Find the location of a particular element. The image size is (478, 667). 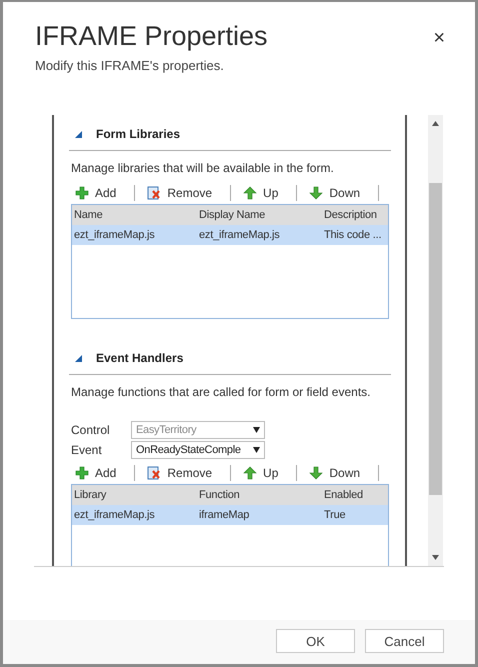

dialog-subtitle: Modify this IFRAME's properties. is located at coordinates (129, 65).